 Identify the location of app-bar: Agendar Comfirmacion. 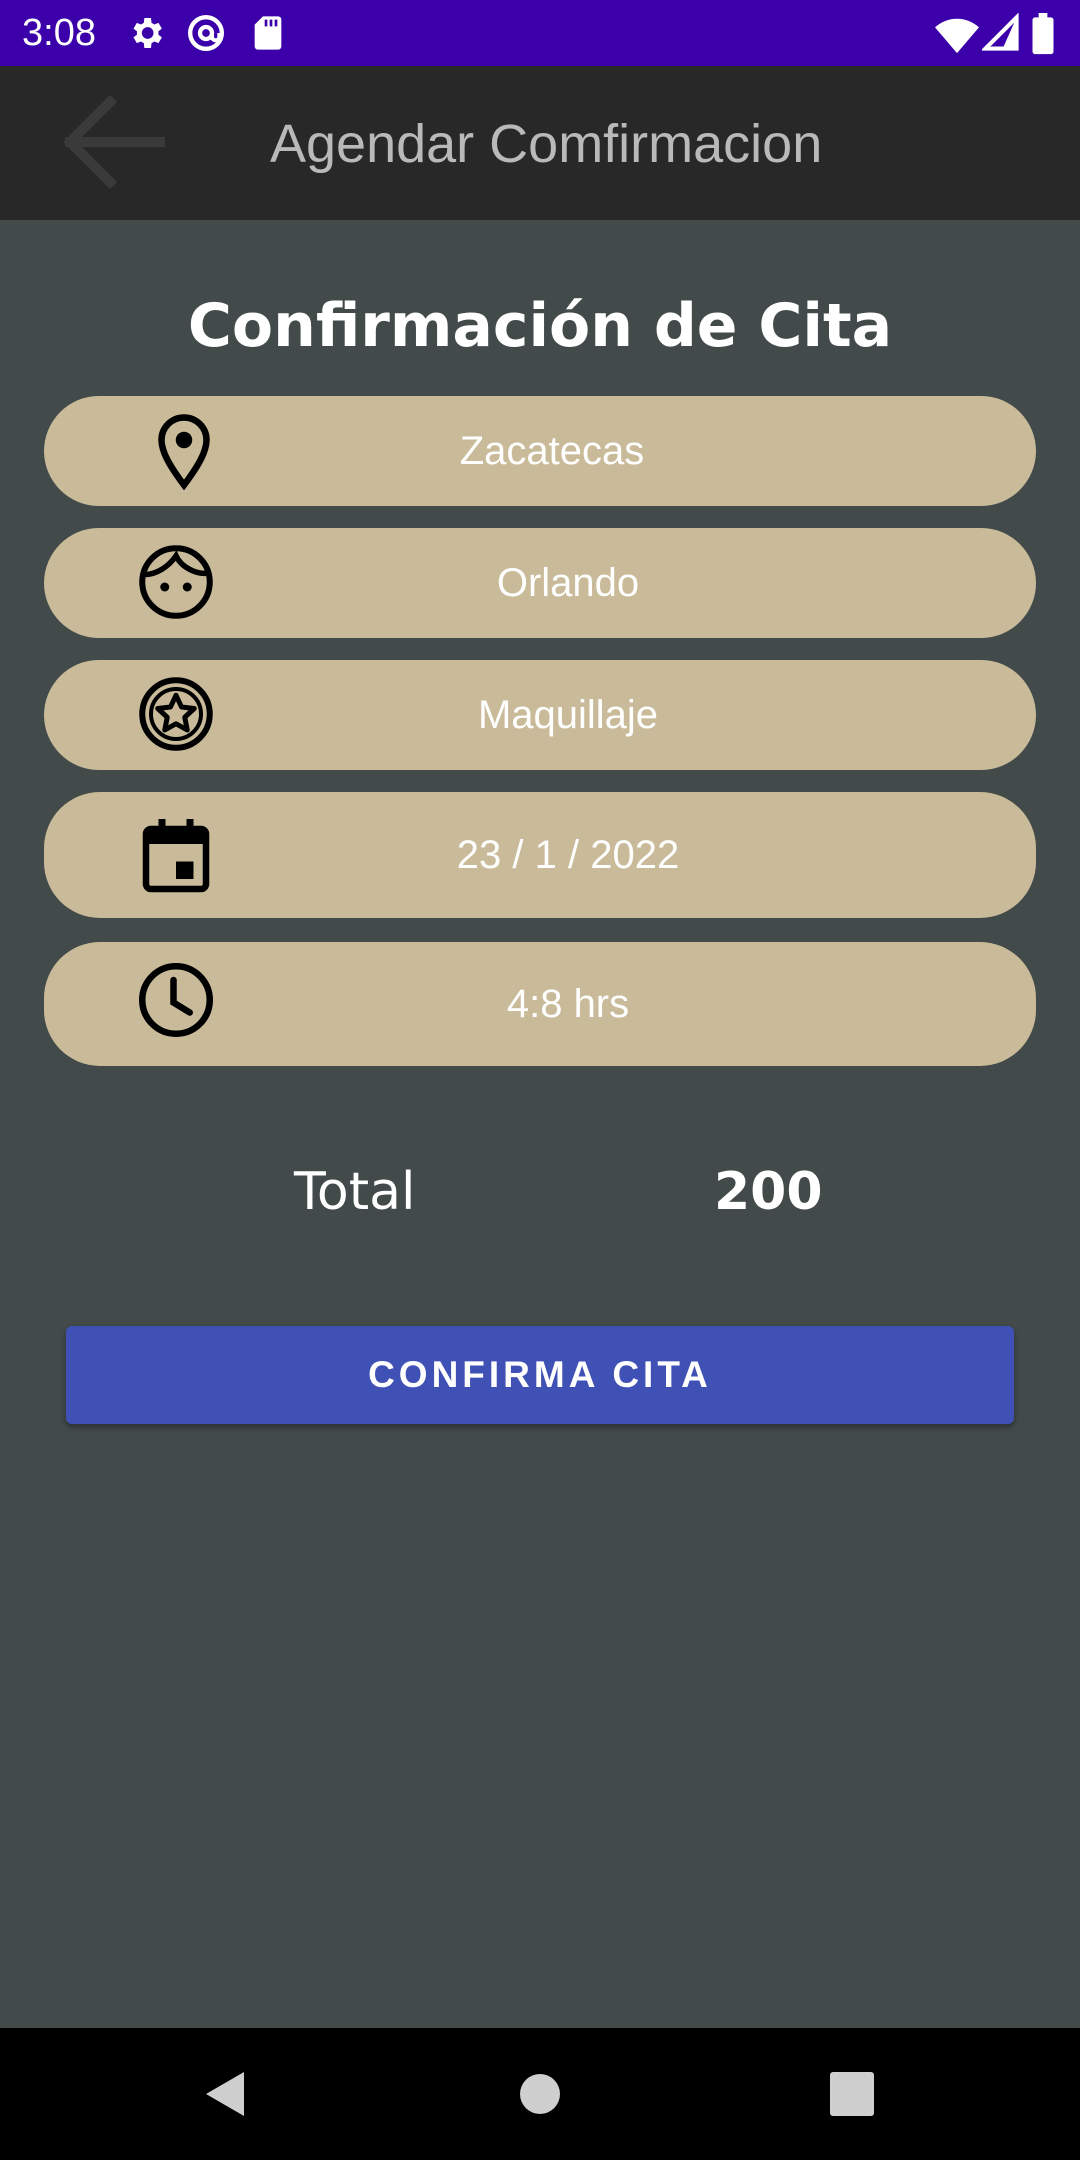
(540, 143).